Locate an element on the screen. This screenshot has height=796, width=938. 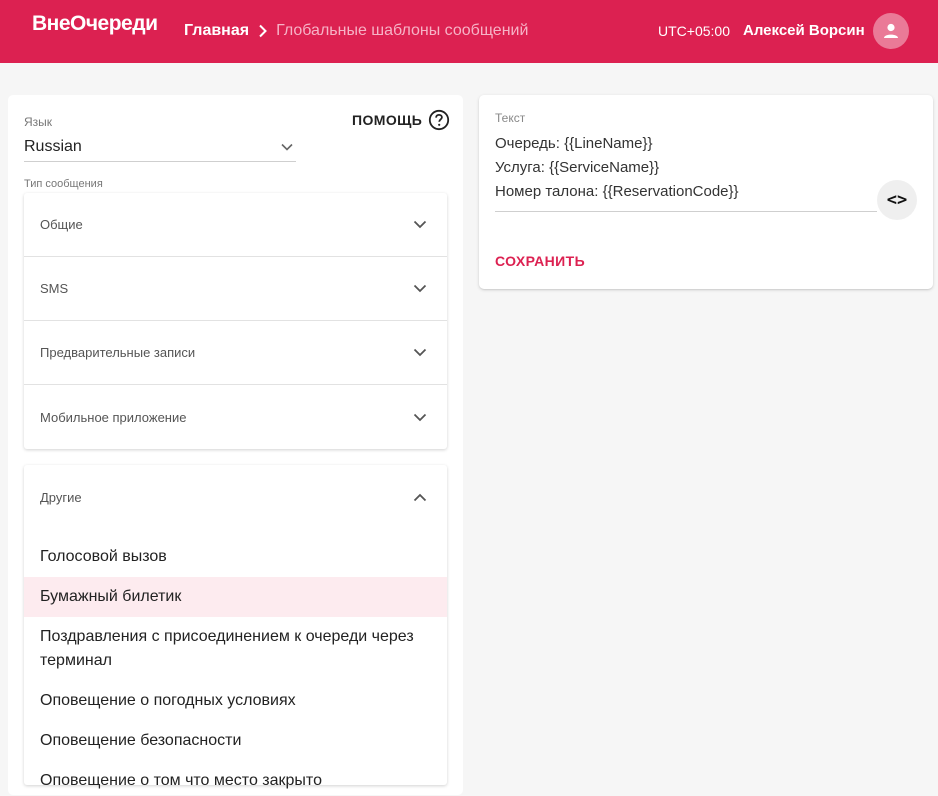
chevron-up-icon is located at coordinates (420, 497).